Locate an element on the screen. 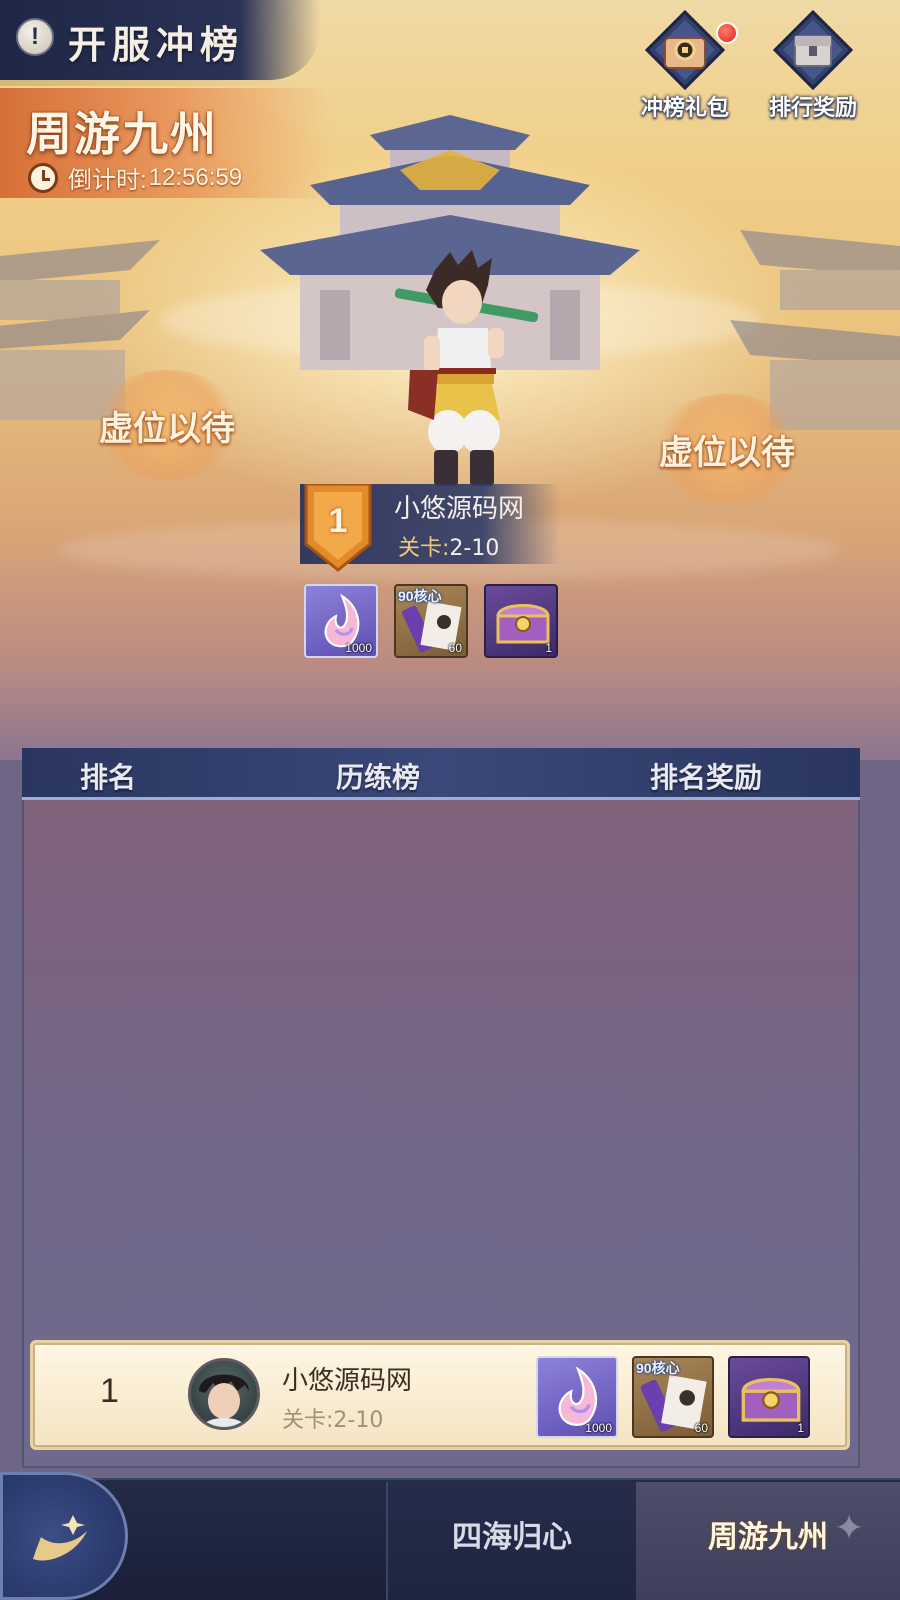 The width and height of the screenshot is (900, 1600). my-rewards: 1000 90核心 60 1 is located at coordinates (673, 1397).